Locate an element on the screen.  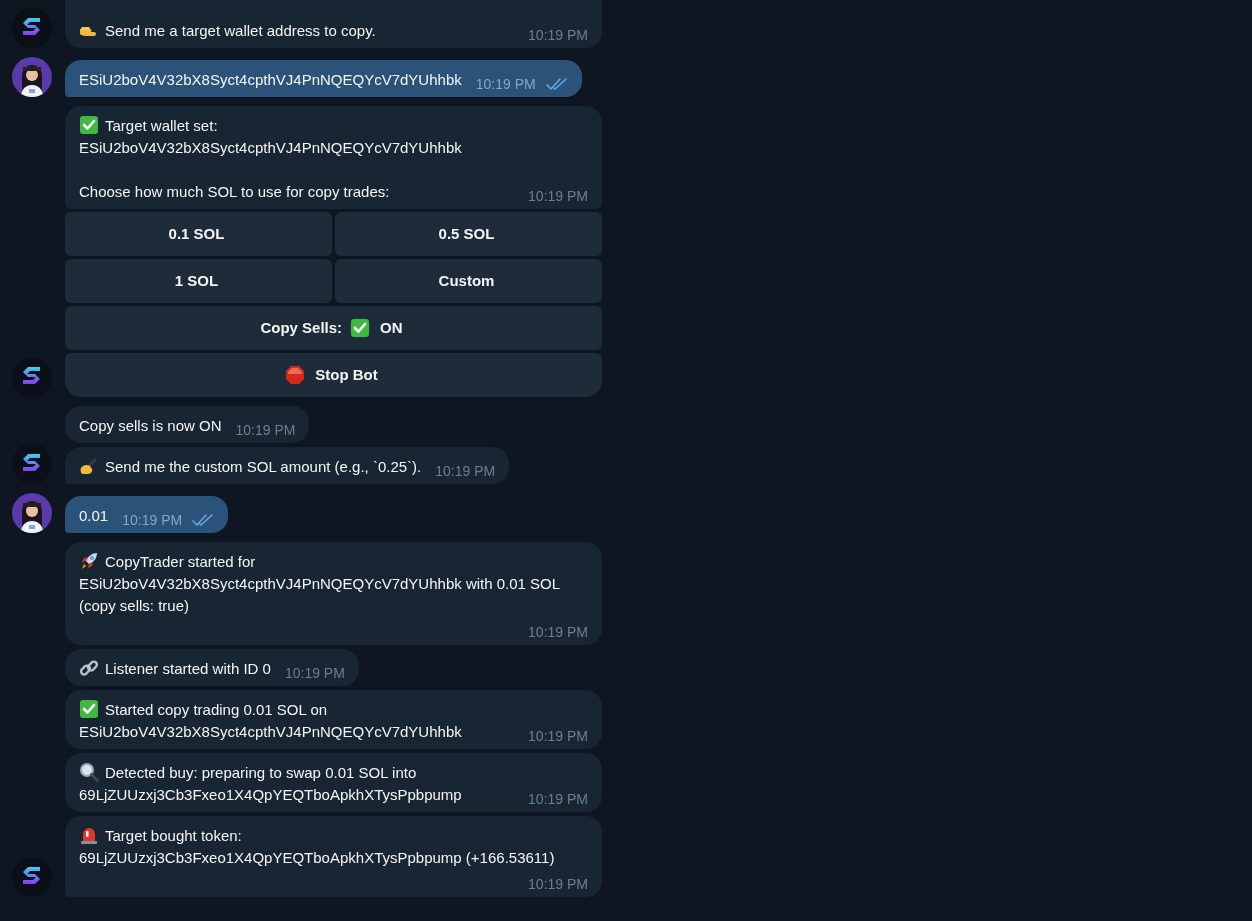
message-text: ESiU2boV4V32bX8Syct4cpthVJ4PnNQEQYcV7dYUhhbk is located at coordinates (270, 80).